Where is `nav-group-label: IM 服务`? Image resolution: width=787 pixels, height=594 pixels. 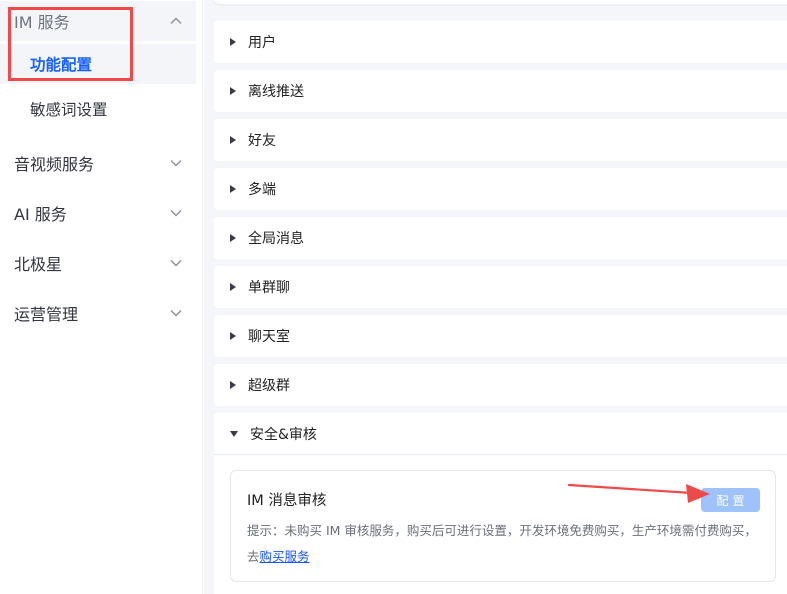
nav-group-label: IM 服务 is located at coordinates (42, 22).